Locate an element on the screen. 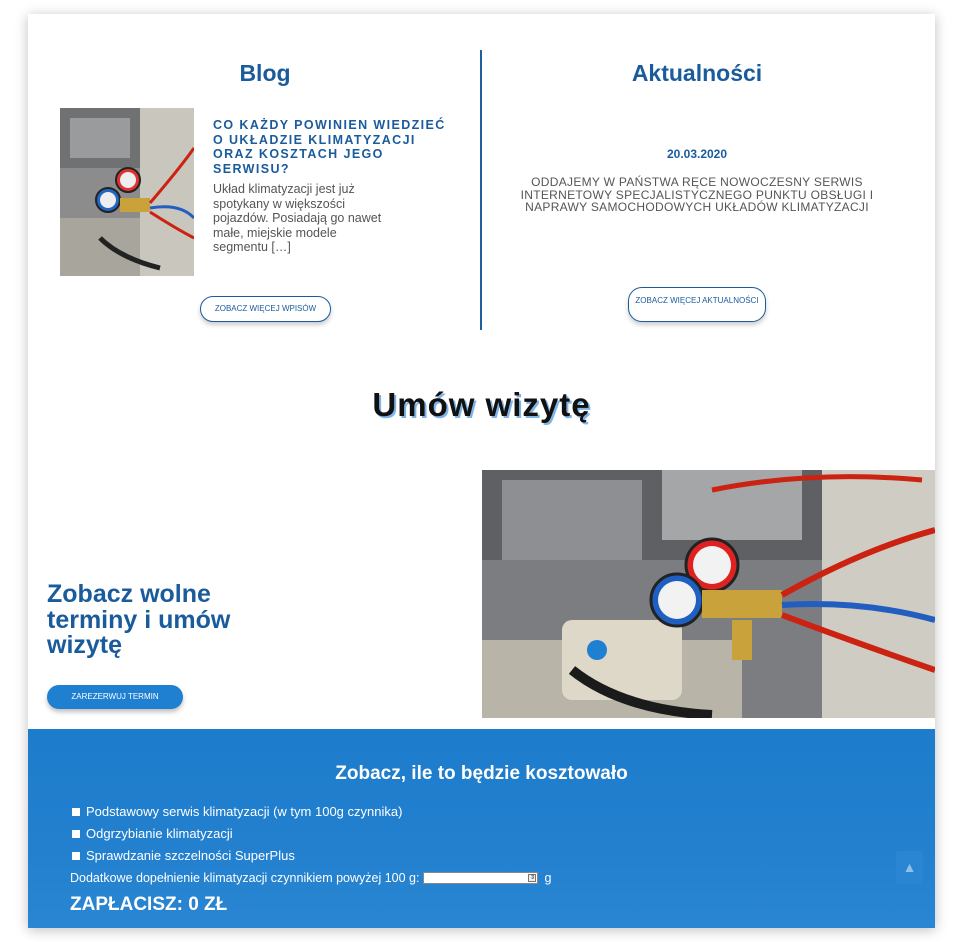 Image resolution: width=963 pixels, height=942 pixels. total-price: ZAPŁACISZ: 0 ZŁ is located at coordinates (149, 904).